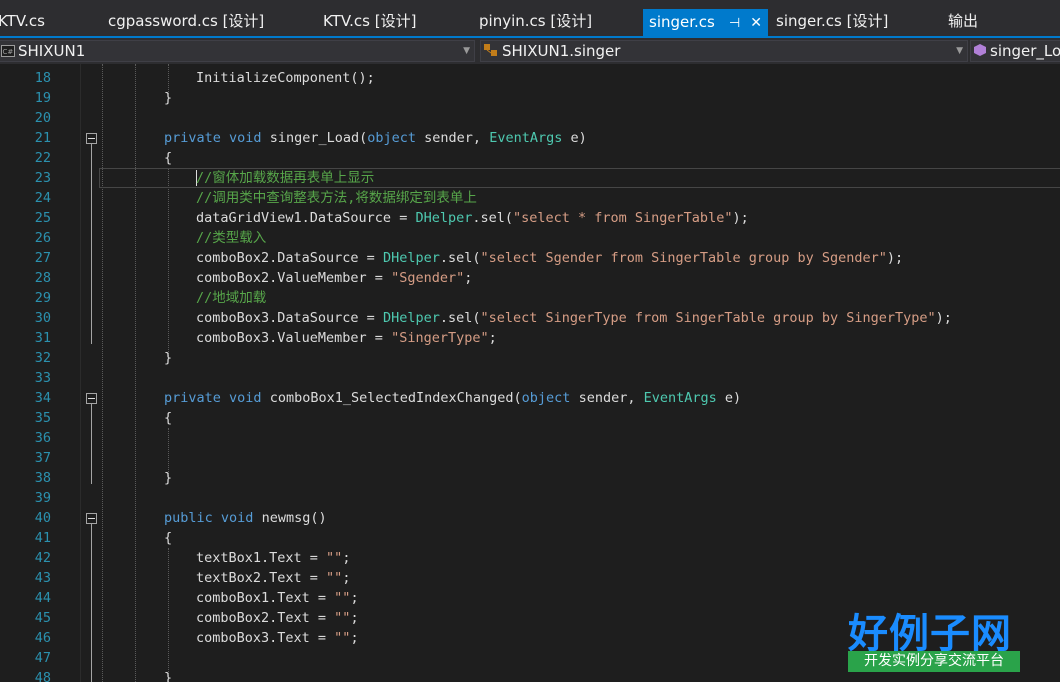 This screenshot has width=1060, height=682. What do you see at coordinates (395, 398) in the screenshot?
I see `method-name: comboBox1_SelectedIndexChanged(` at bounding box center [395, 398].